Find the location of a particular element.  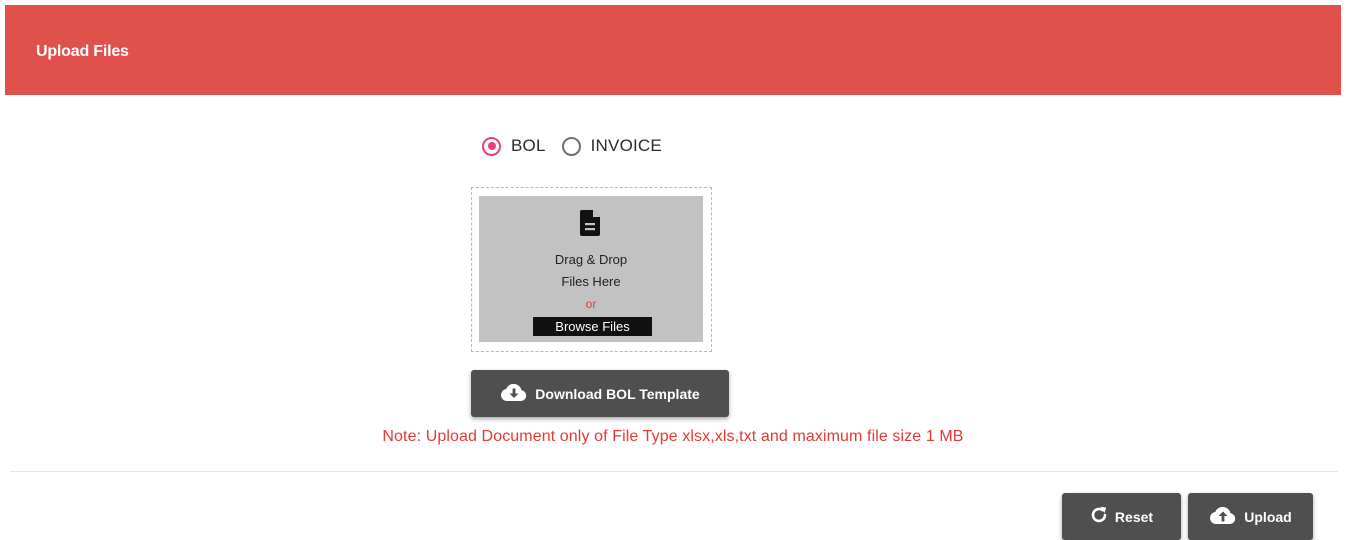

section-divider is located at coordinates (674, 471).